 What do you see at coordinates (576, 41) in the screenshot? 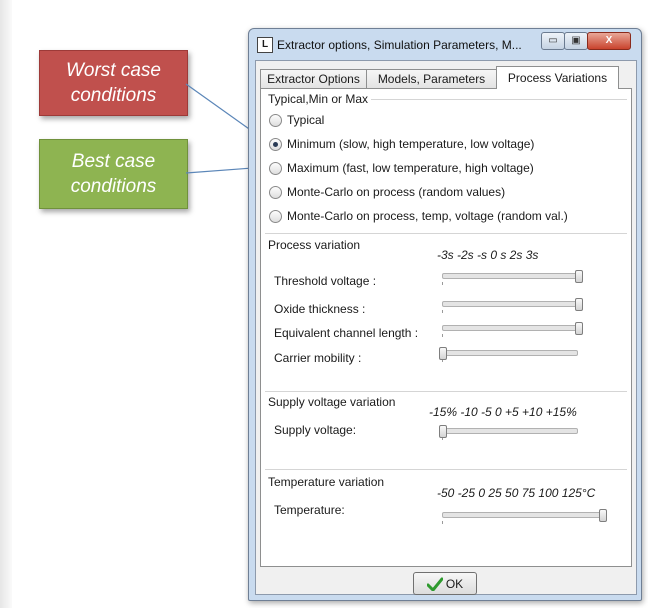
I see `maximize-button: ▣` at bounding box center [576, 41].